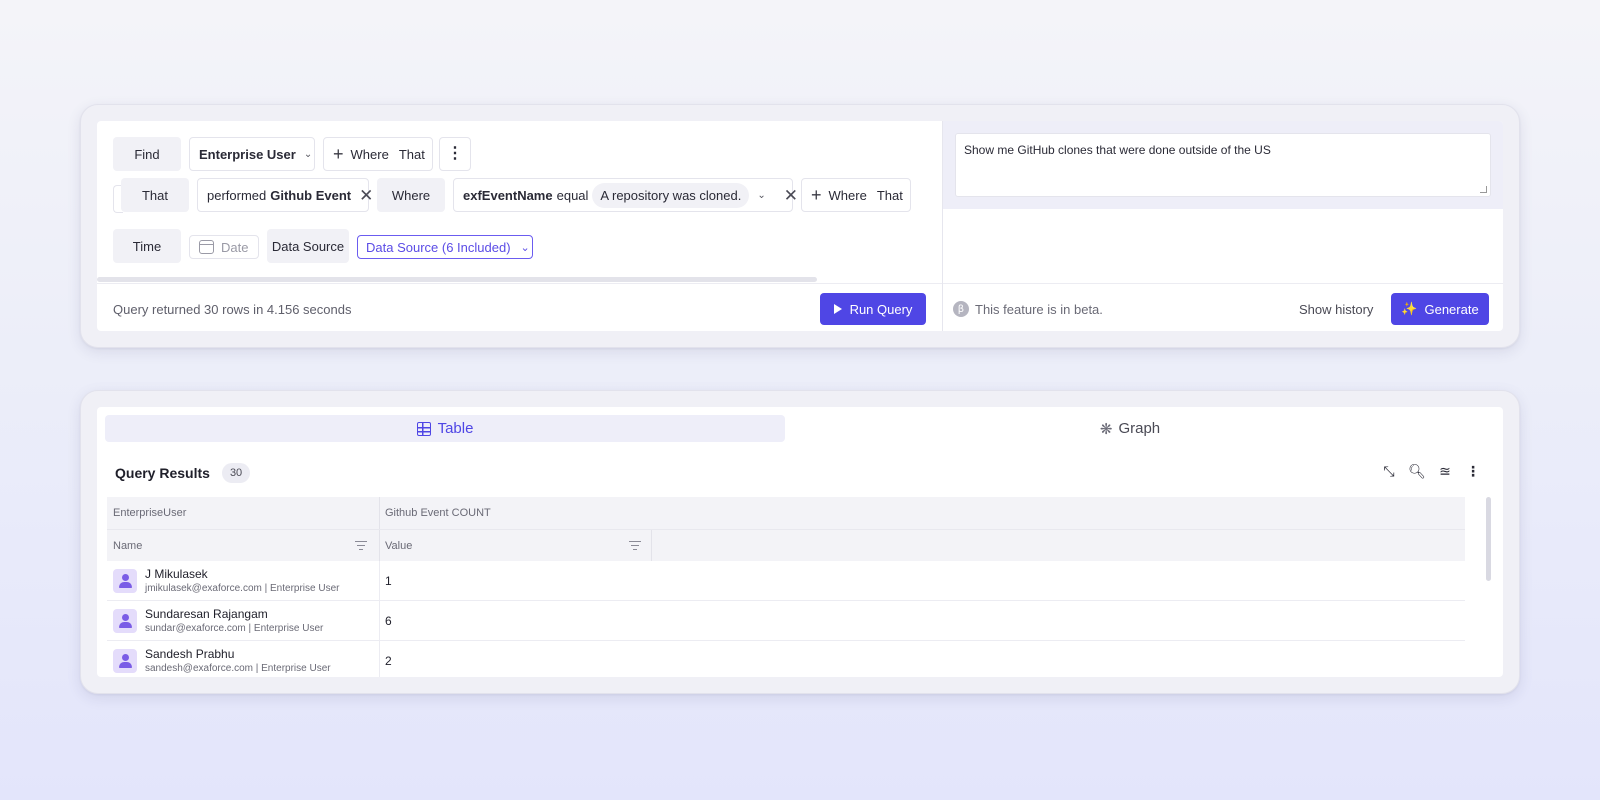  Describe the element at coordinates (206, 614) in the screenshot. I see `user-name: Sundaresan Rajangam` at that location.